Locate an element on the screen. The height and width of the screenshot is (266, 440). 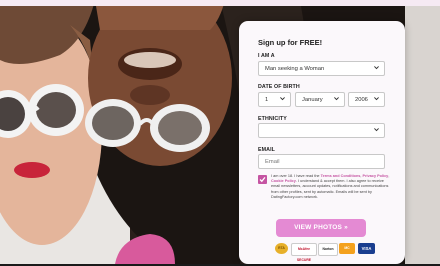
dob-day-value: 1 is located at coordinates (267, 100).